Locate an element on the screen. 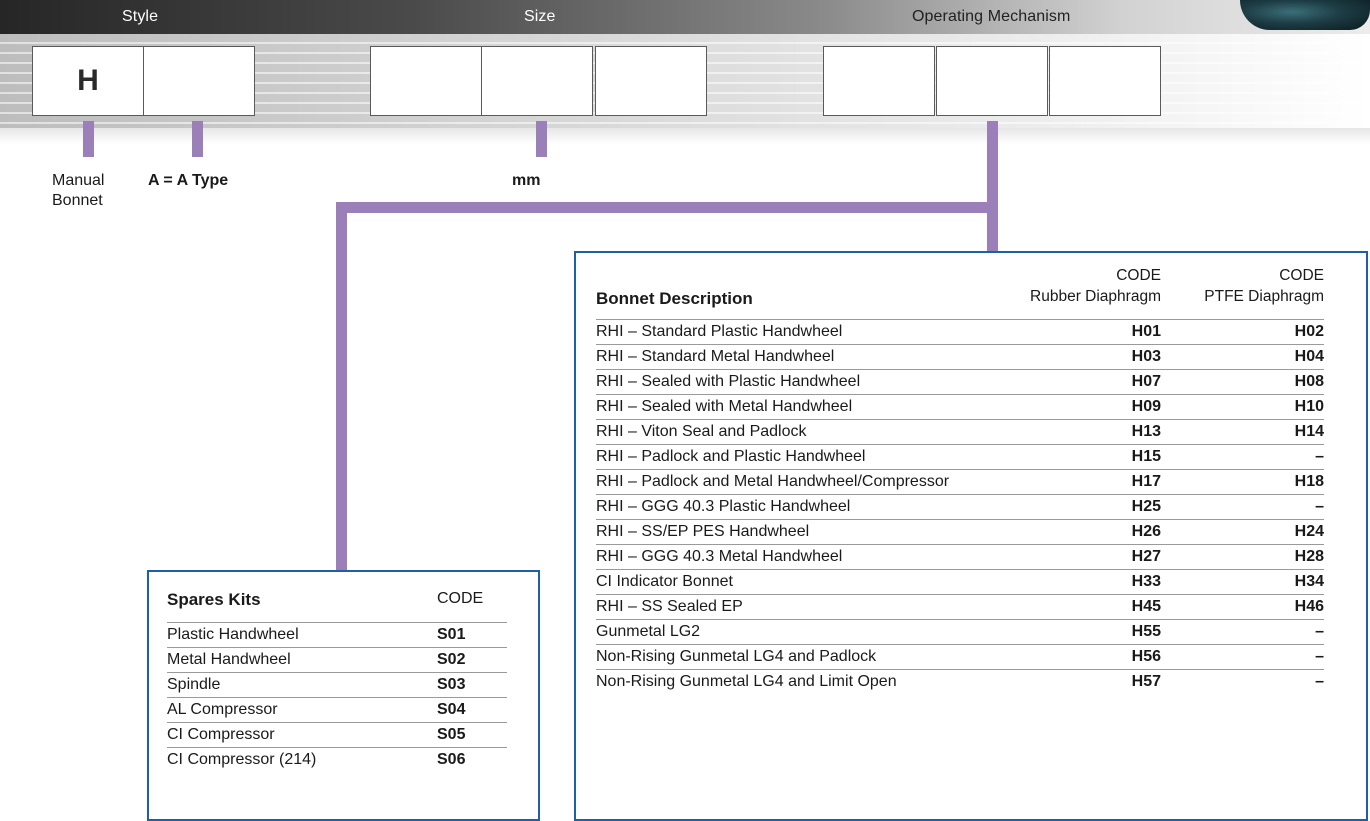  rubber-code-cell: H56 is located at coordinates (1146, 656).